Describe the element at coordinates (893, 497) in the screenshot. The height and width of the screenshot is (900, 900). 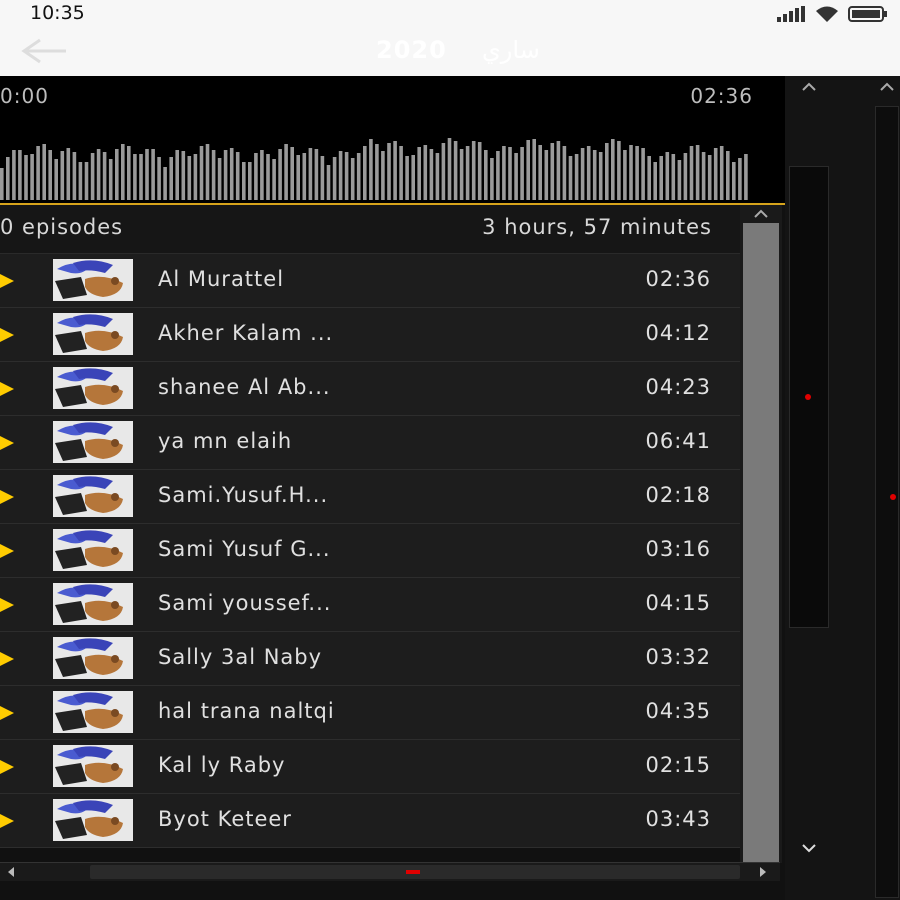
I see `far-scroll-marker` at that location.